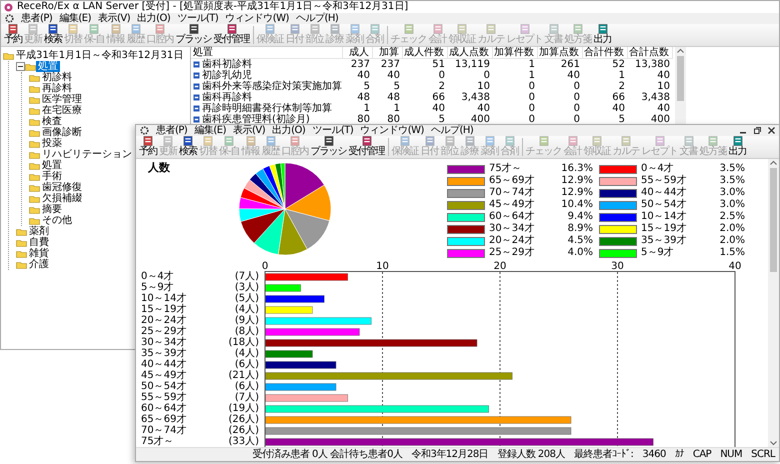 The image size is (780, 464). Describe the element at coordinates (658, 253) in the screenshot. I see `legend-label: 5～9才` at that location.